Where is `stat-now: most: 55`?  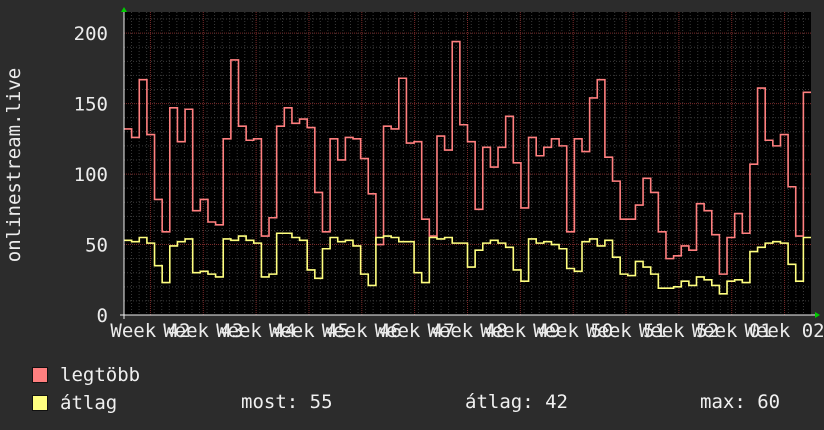 stat-now: most: 55 is located at coordinates (287, 402).